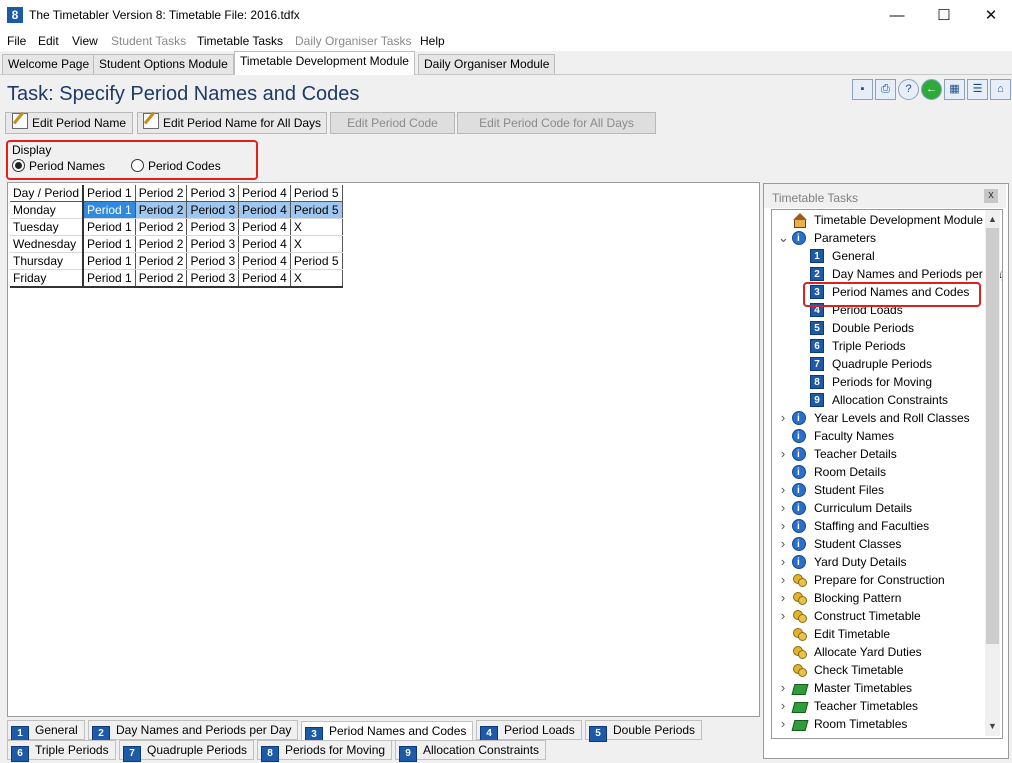 The height and width of the screenshot is (763, 1012). Describe the element at coordinates (879, 616) in the screenshot. I see `tree-item: › Construct Timetable` at that location.